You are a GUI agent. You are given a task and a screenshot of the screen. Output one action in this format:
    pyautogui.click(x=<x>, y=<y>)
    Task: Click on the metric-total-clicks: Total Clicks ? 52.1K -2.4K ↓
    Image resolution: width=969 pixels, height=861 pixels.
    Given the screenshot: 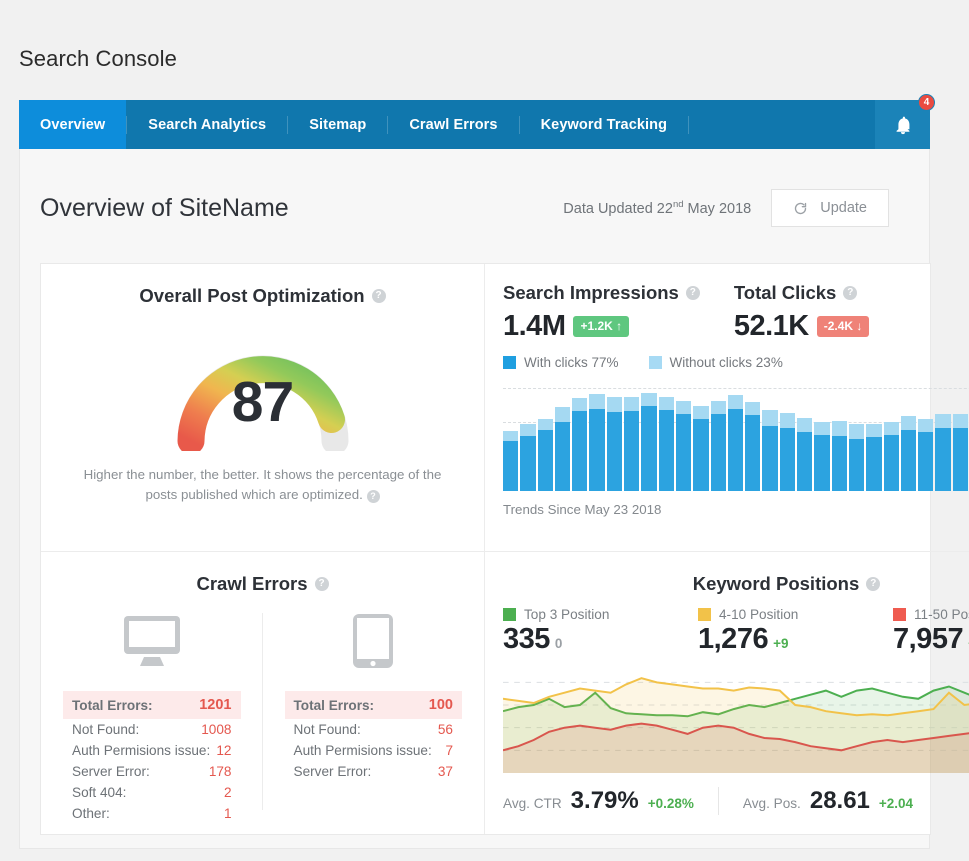 What is the action you would take?
    pyautogui.click(x=802, y=312)
    